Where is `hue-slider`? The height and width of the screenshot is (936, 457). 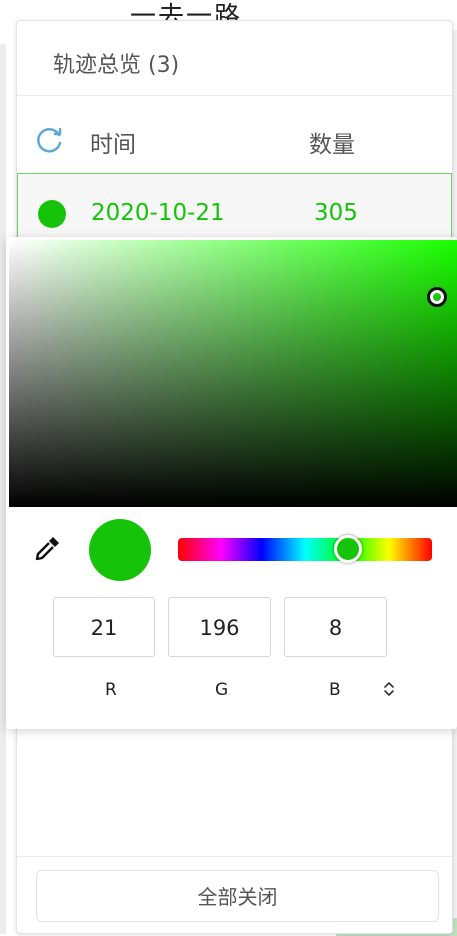 hue-slider is located at coordinates (305, 549).